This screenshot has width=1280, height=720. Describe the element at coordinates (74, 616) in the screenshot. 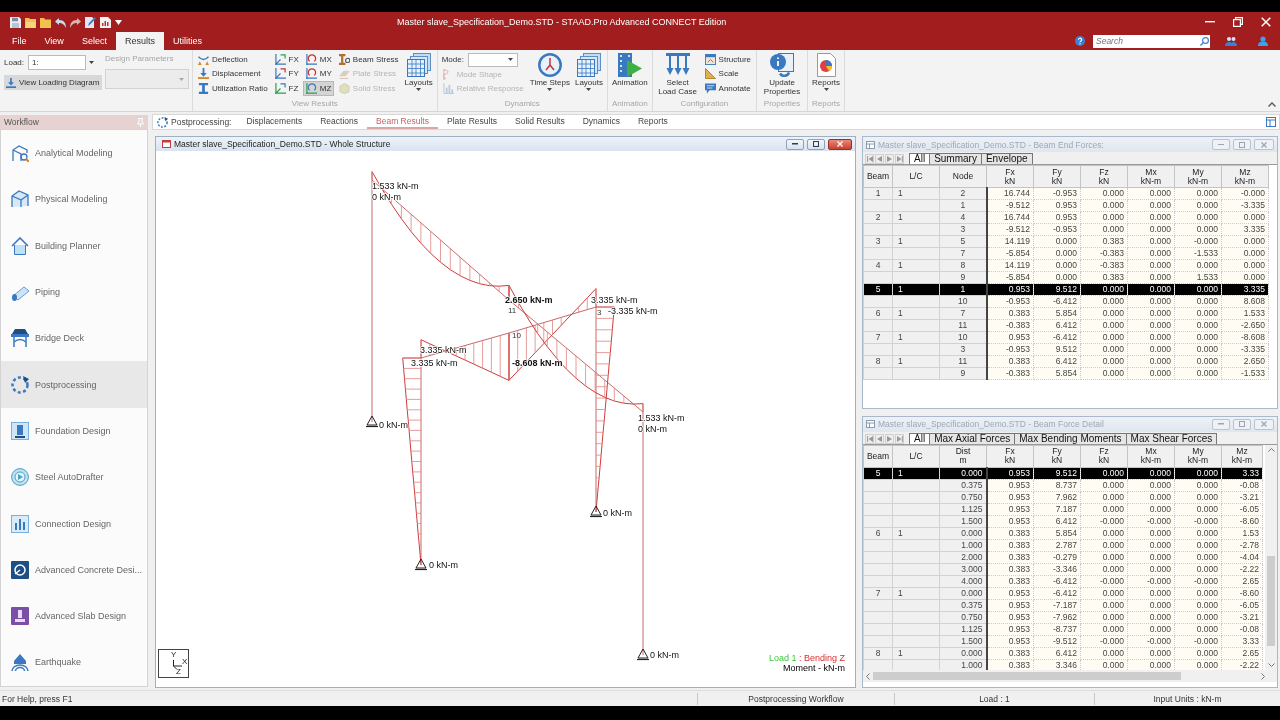

I see `workflow-item: Advanced Slab Design` at that location.